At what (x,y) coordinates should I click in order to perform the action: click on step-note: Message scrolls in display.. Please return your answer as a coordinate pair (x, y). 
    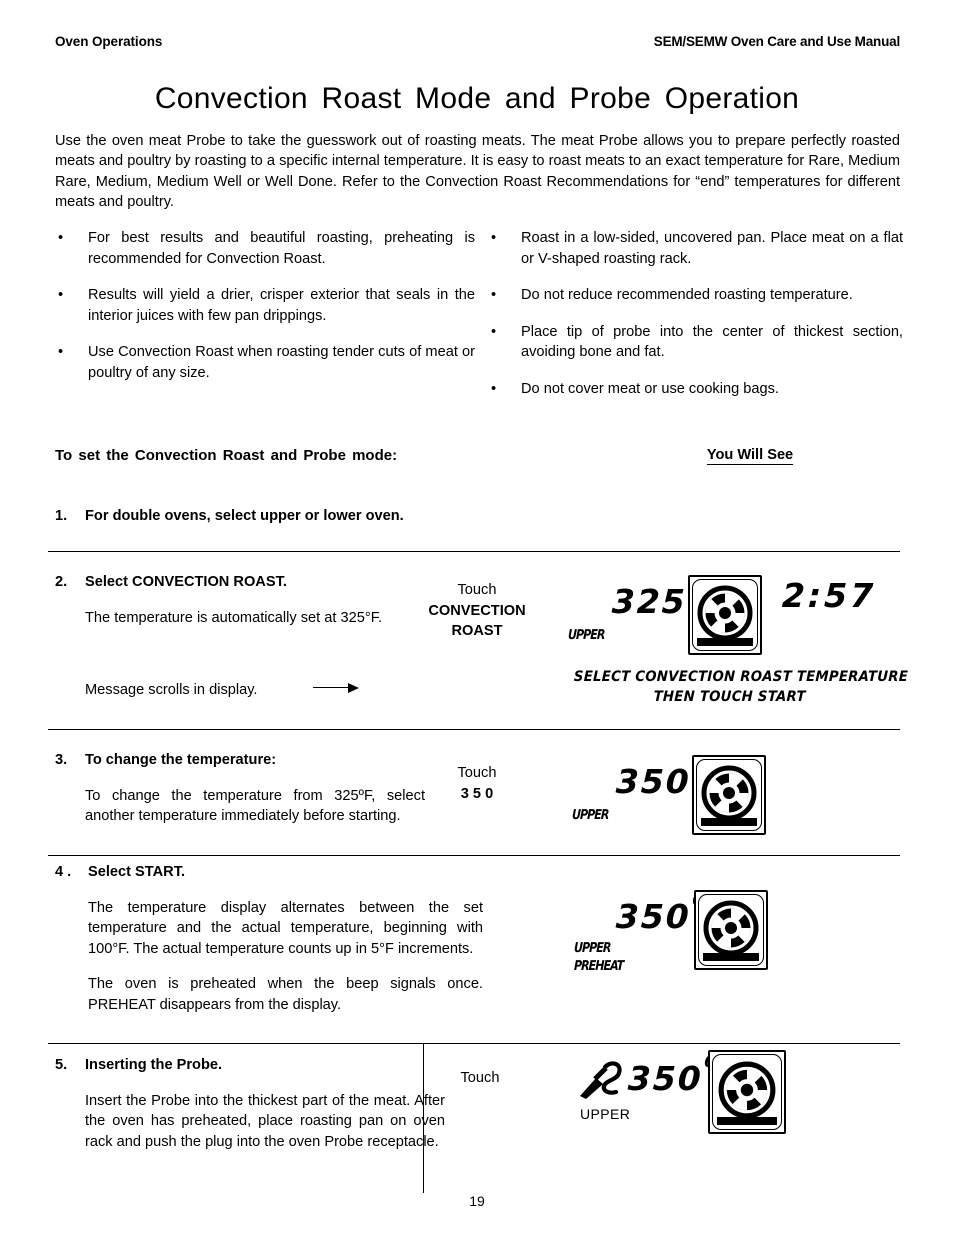
    Looking at the image, I should click on (171, 690).